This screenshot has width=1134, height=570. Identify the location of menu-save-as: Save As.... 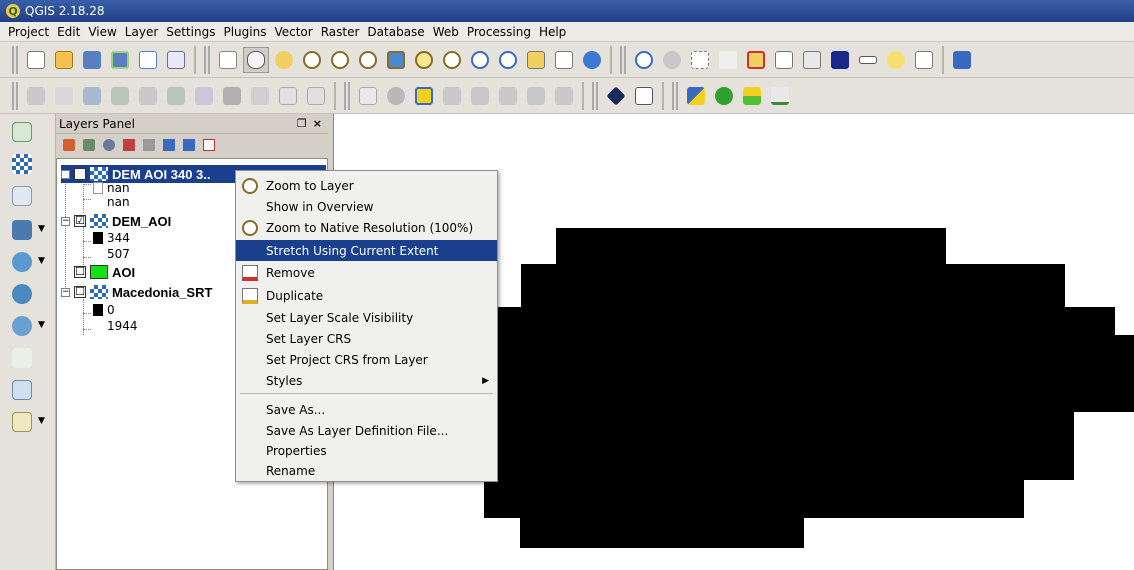
(366, 409).